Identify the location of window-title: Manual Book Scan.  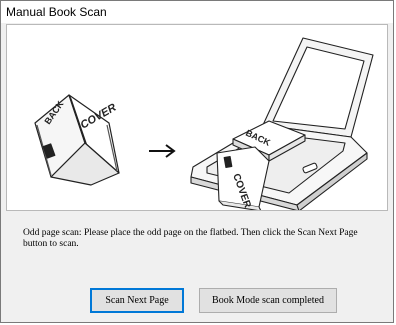
(56, 12).